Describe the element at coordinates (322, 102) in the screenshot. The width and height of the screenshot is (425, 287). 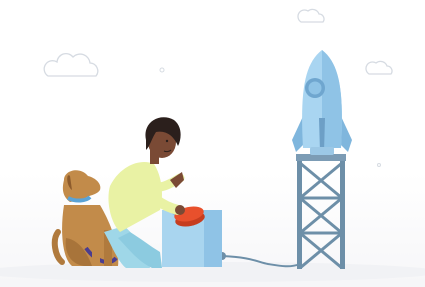
I see `rocket-icon` at that location.